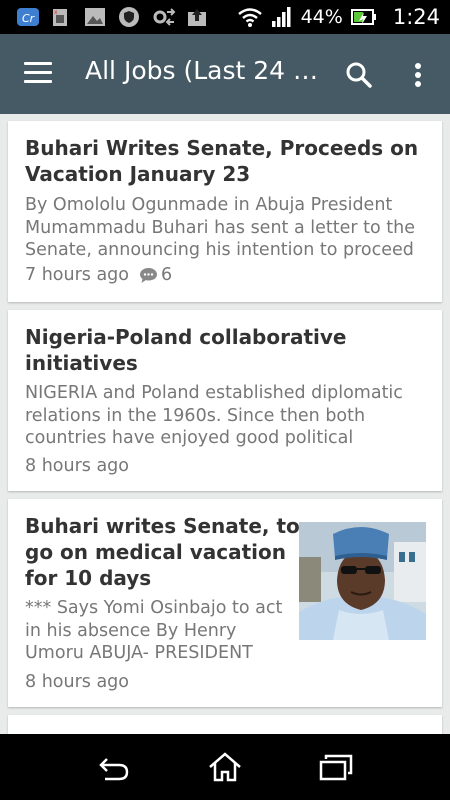  What do you see at coordinates (61, 17) in the screenshot?
I see `sim-icon: x` at bounding box center [61, 17].